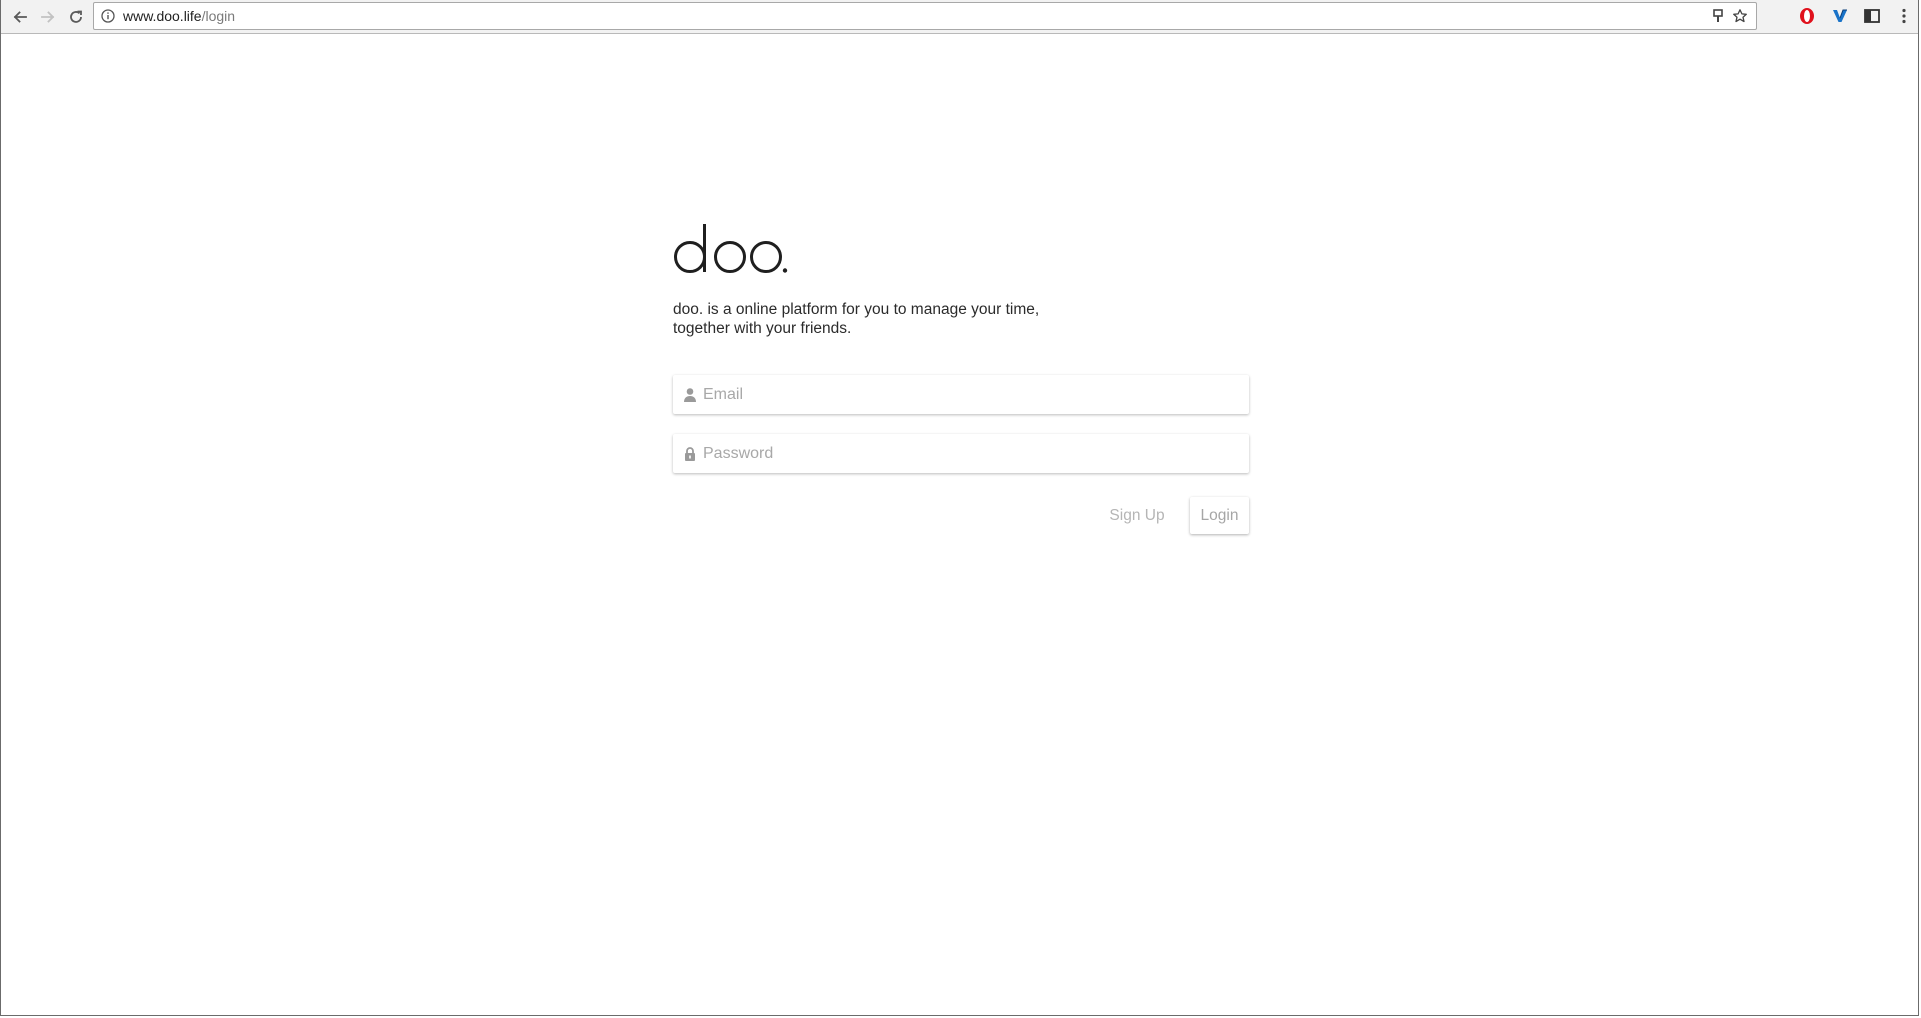 The image size is (1921, 1018). I want to click on panel-extension-icon, so click(1872, 16).